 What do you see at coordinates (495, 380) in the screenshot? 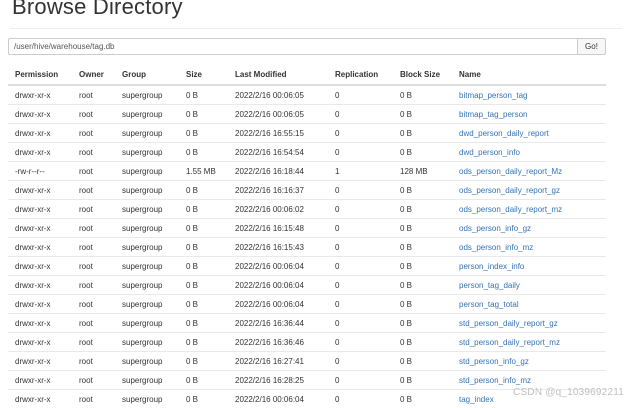
I see `entry-name-link: std_person_info_mz` at bounding box center [495, 380].